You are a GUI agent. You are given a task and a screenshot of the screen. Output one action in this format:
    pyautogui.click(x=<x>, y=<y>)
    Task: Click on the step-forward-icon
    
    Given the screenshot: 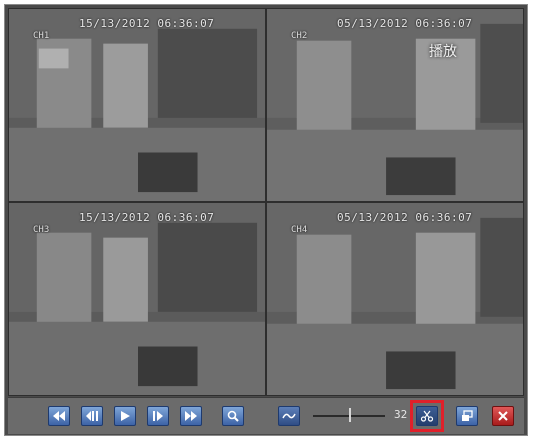 What is the action you would take?
    pyautogui.click(x=158, y=416)
    